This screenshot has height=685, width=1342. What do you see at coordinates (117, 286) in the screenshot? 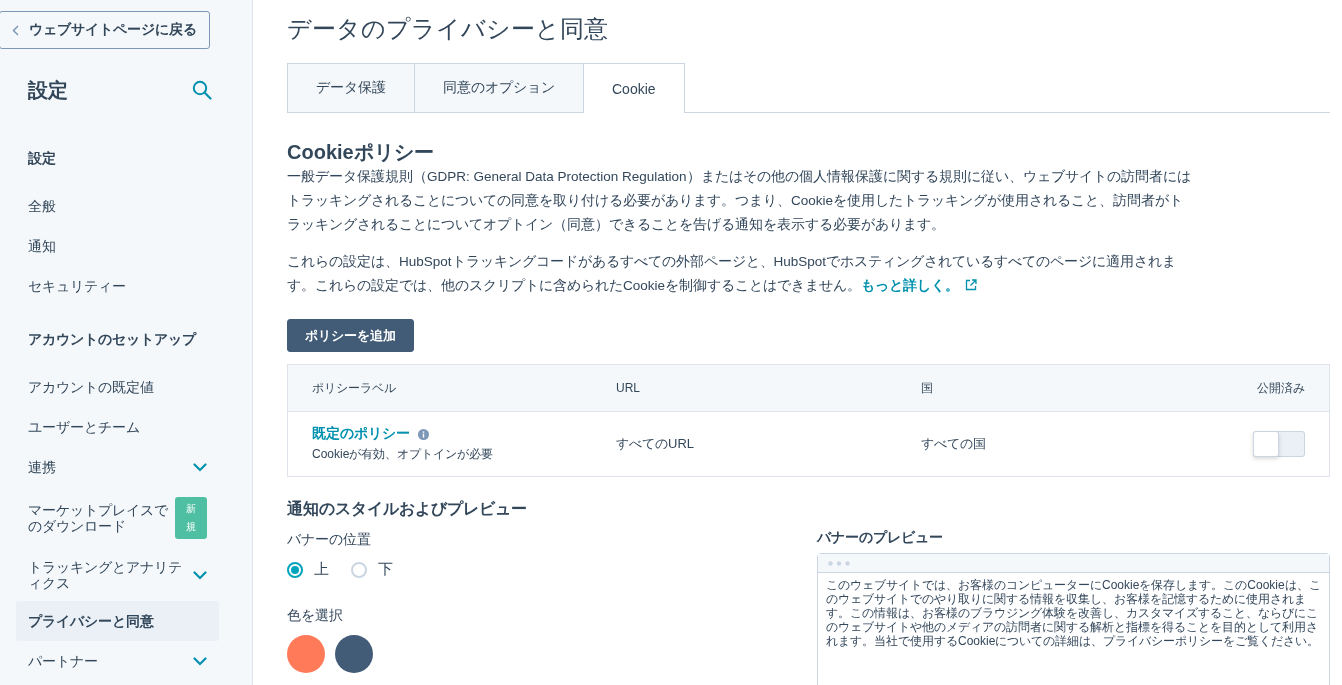
I see `sidebar-item: セキュリティー` at bounding box center [117, 286].